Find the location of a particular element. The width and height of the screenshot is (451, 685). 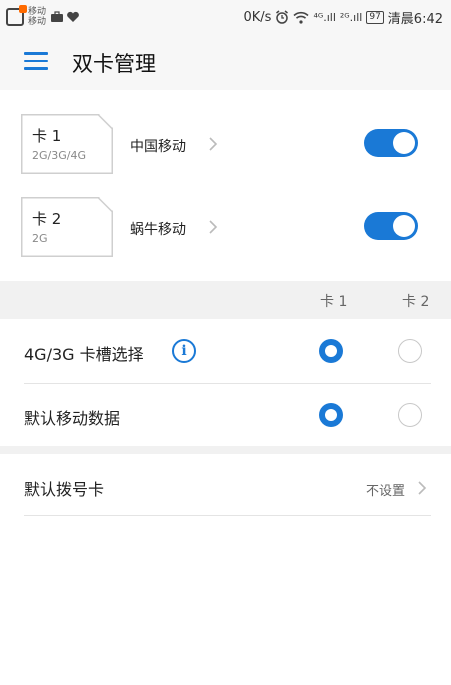

sim-row-2: 卡 2 2G 蜗牛移动 is located at coordinates (225, 239).